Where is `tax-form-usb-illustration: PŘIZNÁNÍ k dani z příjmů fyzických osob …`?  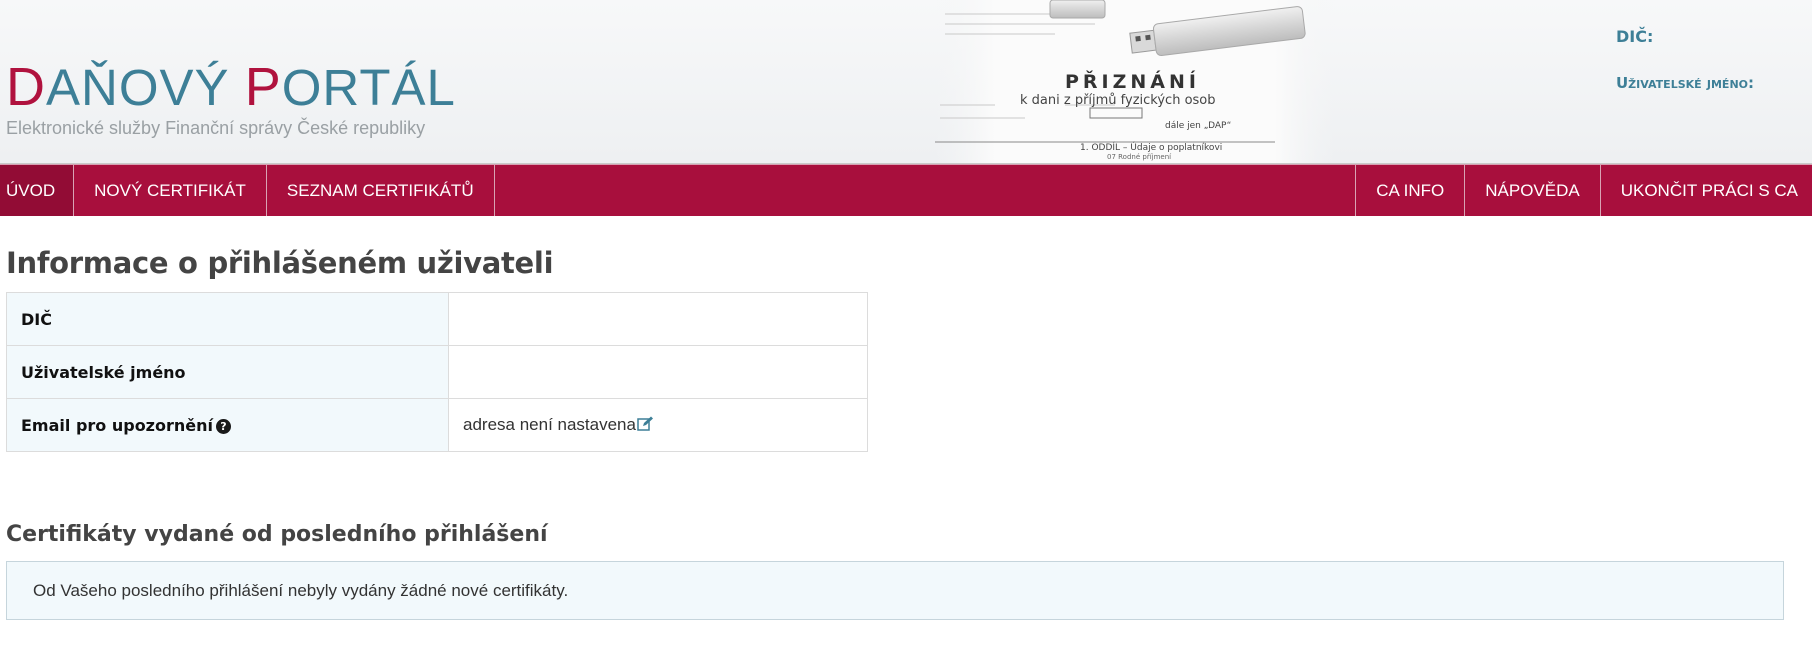
tax-form-usb-illustration: PŘIZNÁNÍ k dani z příjmů fyzických osob … is located at coordinates (1135, 81).